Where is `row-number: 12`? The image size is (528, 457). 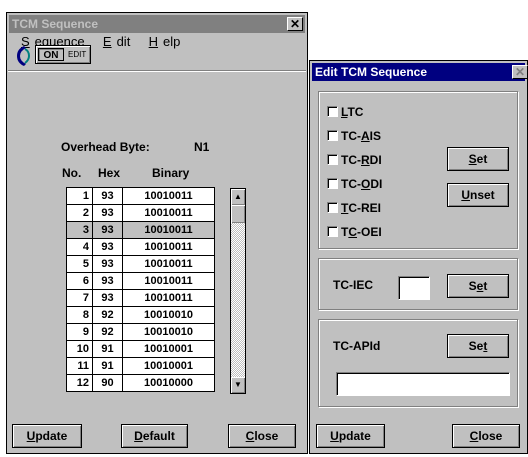
row-number: 12 is located at coordinates (79, 383).